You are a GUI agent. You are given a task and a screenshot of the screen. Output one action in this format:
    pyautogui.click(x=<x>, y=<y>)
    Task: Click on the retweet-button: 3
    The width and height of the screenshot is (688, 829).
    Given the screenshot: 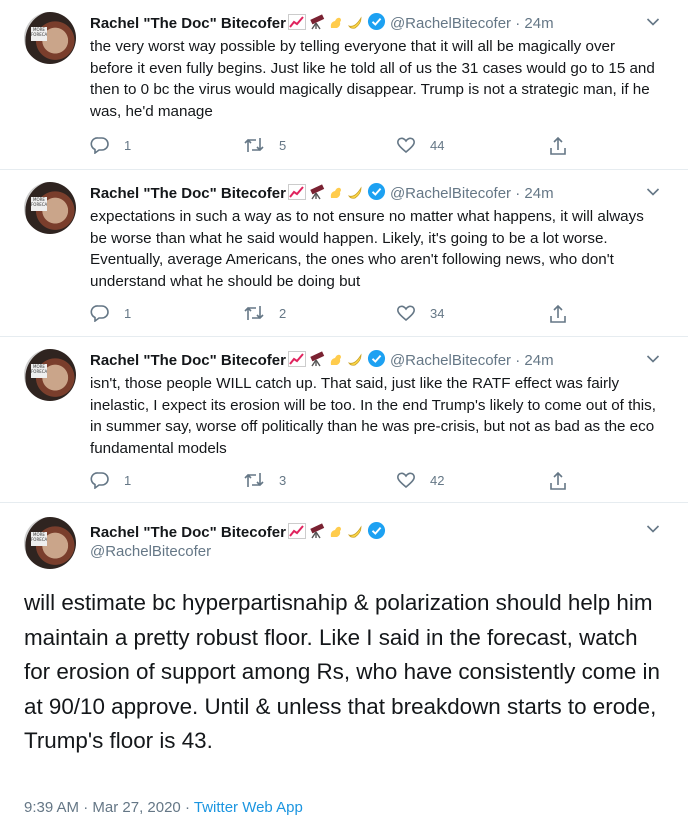 What is the action you would take?
    pyautogui.click(x=264, y=480)
    